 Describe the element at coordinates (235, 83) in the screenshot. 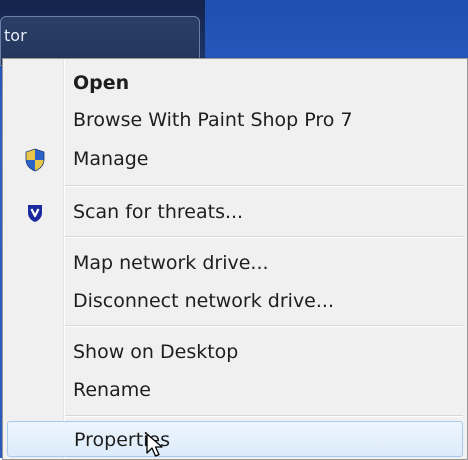

I see `menu-item-open: Open` at that location.